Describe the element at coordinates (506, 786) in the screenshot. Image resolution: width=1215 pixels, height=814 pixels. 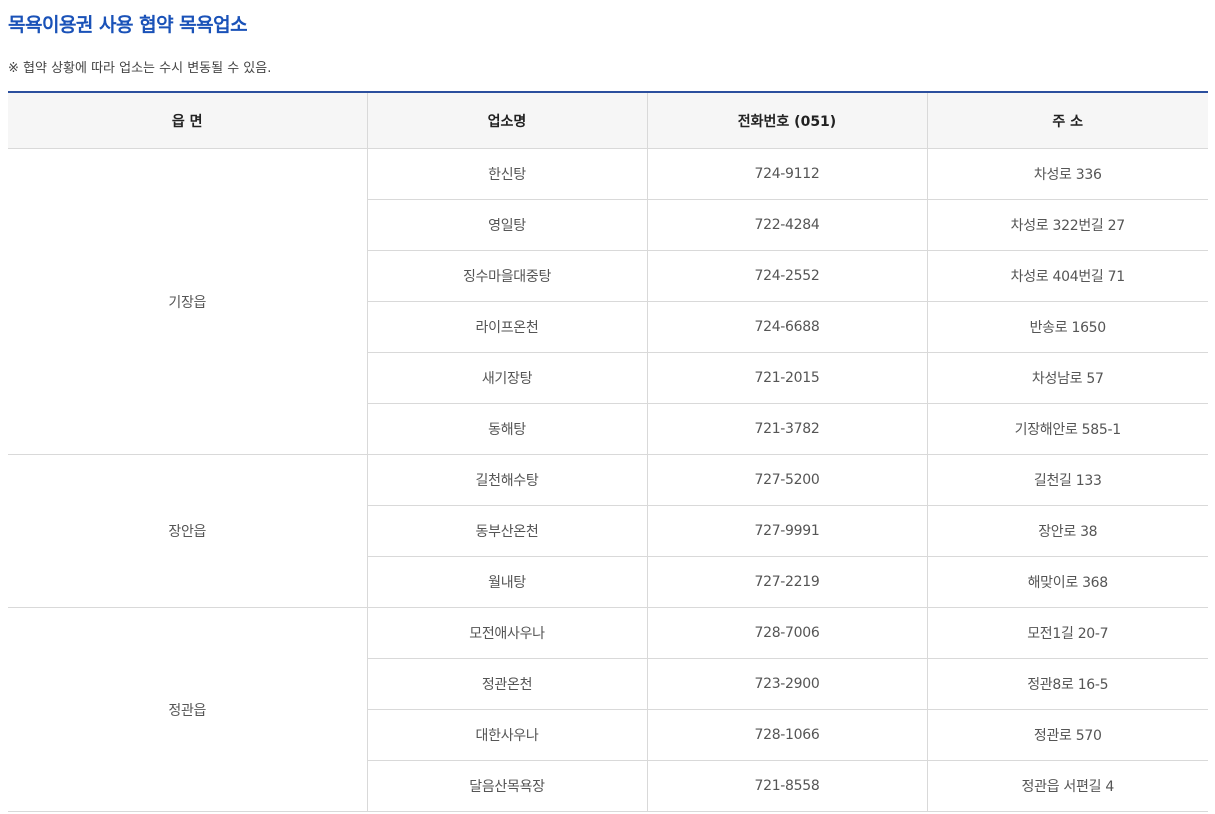
I see `shop-name-cell: 달음산목욕장` at that location.